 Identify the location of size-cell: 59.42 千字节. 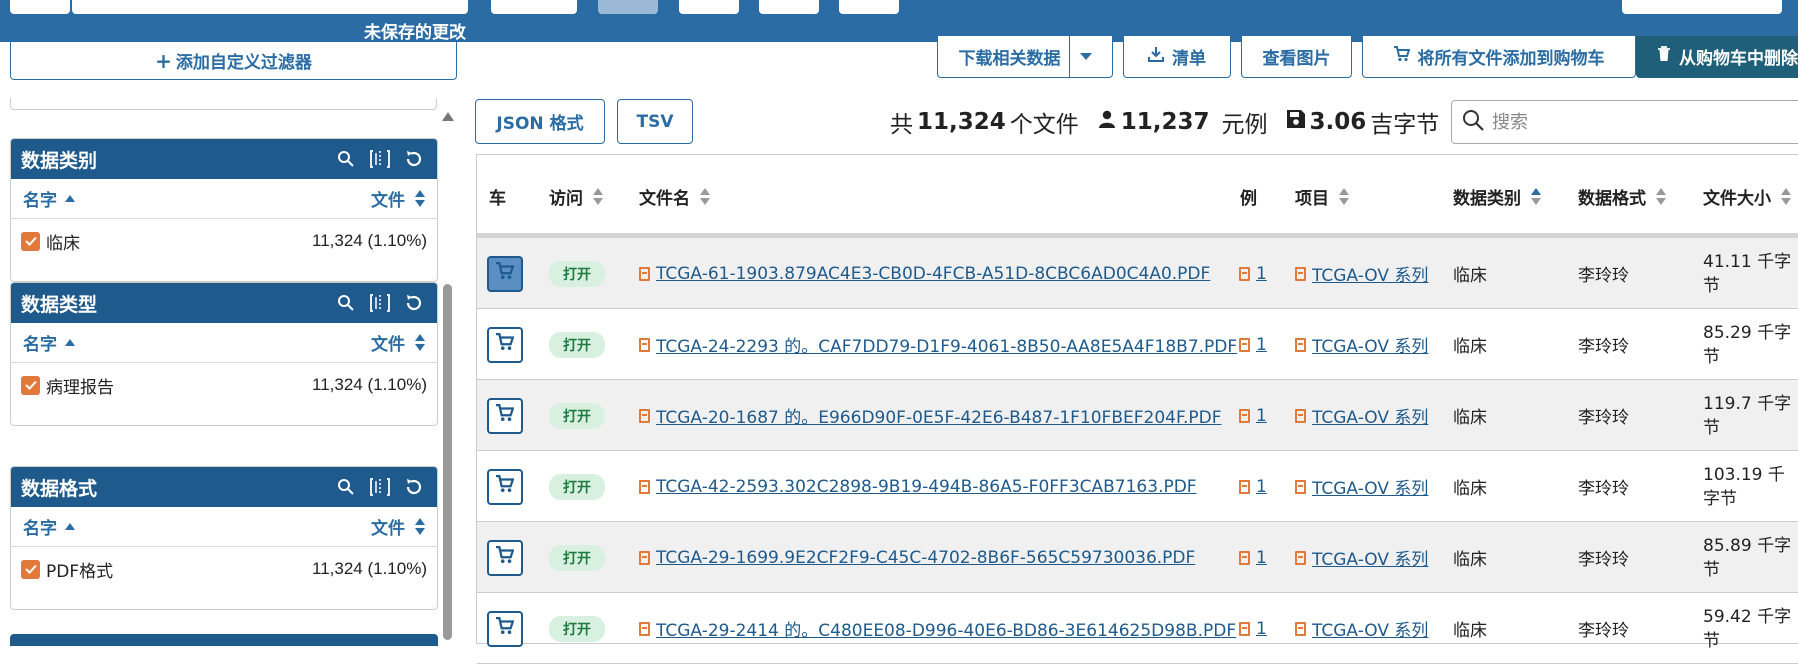
(1750, 628).